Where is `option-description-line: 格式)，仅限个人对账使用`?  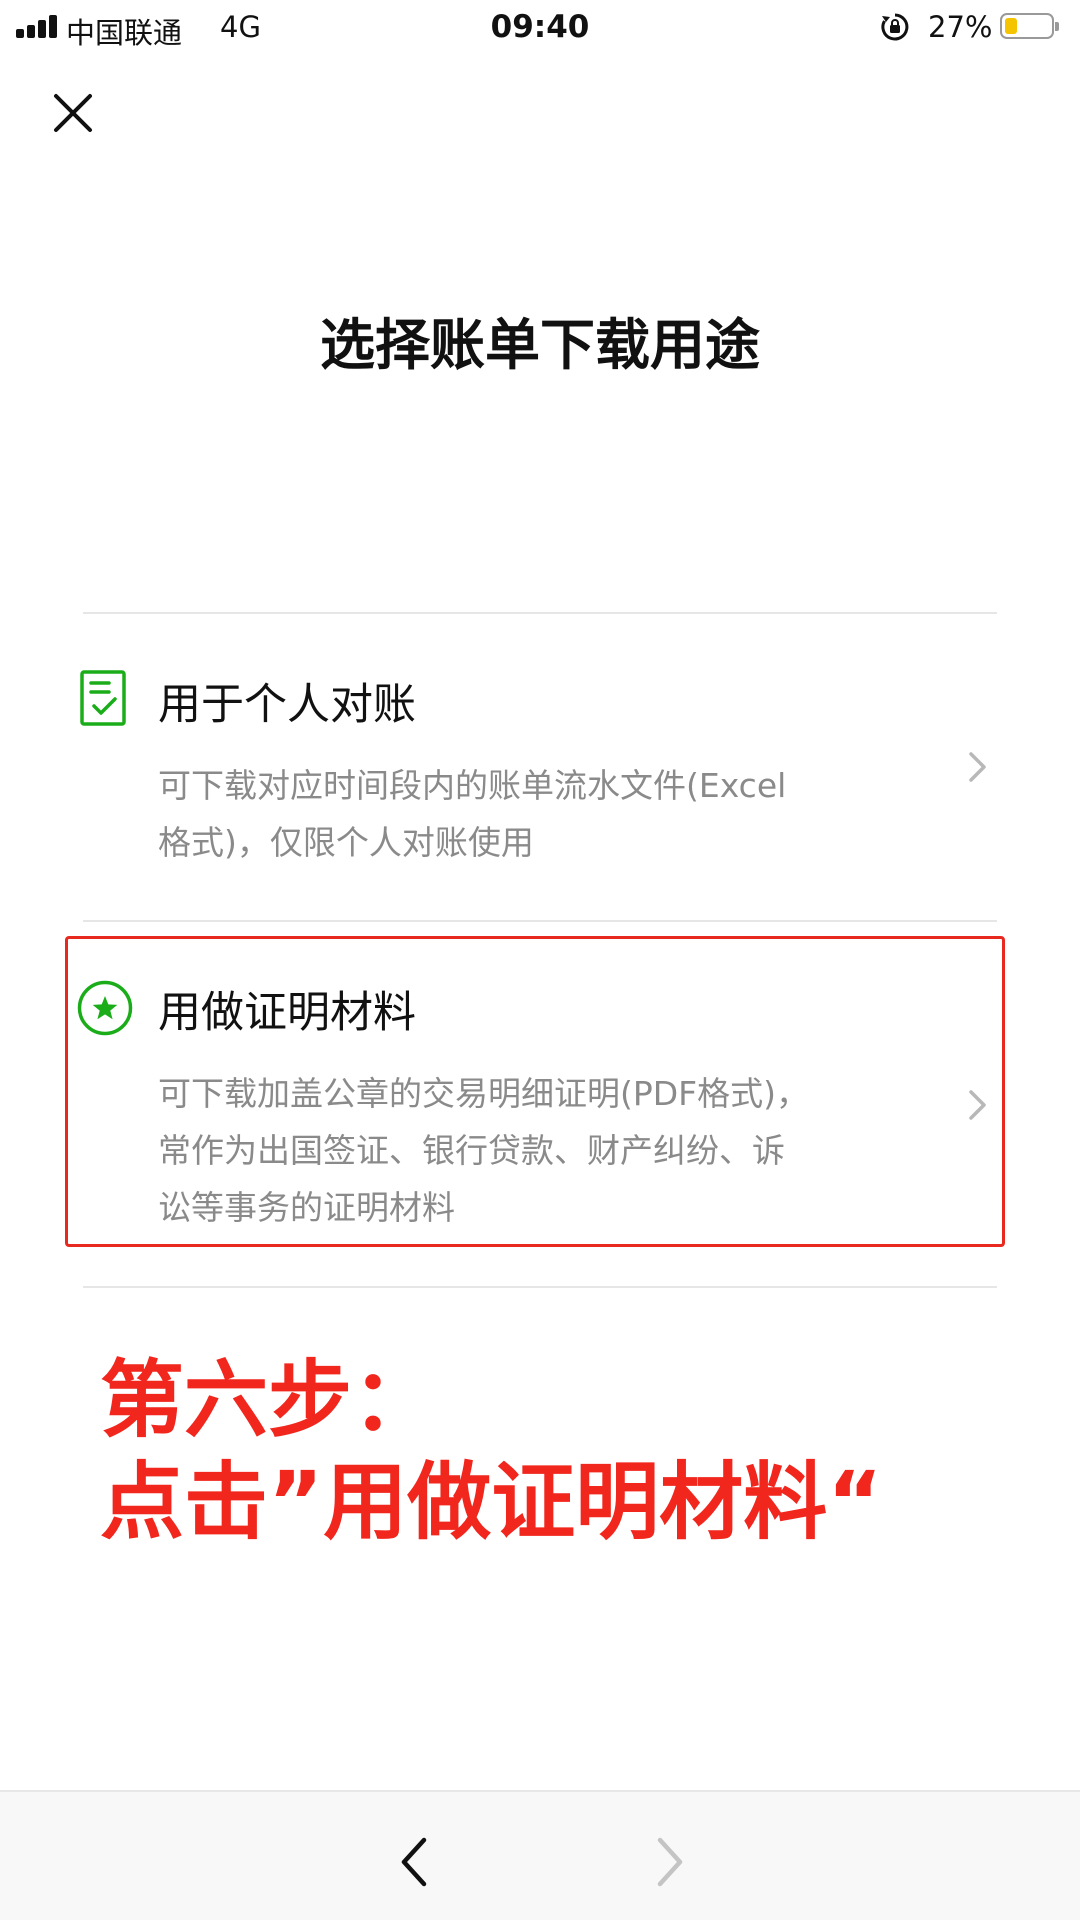
option-description-line: 格式)，仅限个人对账使用 is located at coordinates (346, 842).